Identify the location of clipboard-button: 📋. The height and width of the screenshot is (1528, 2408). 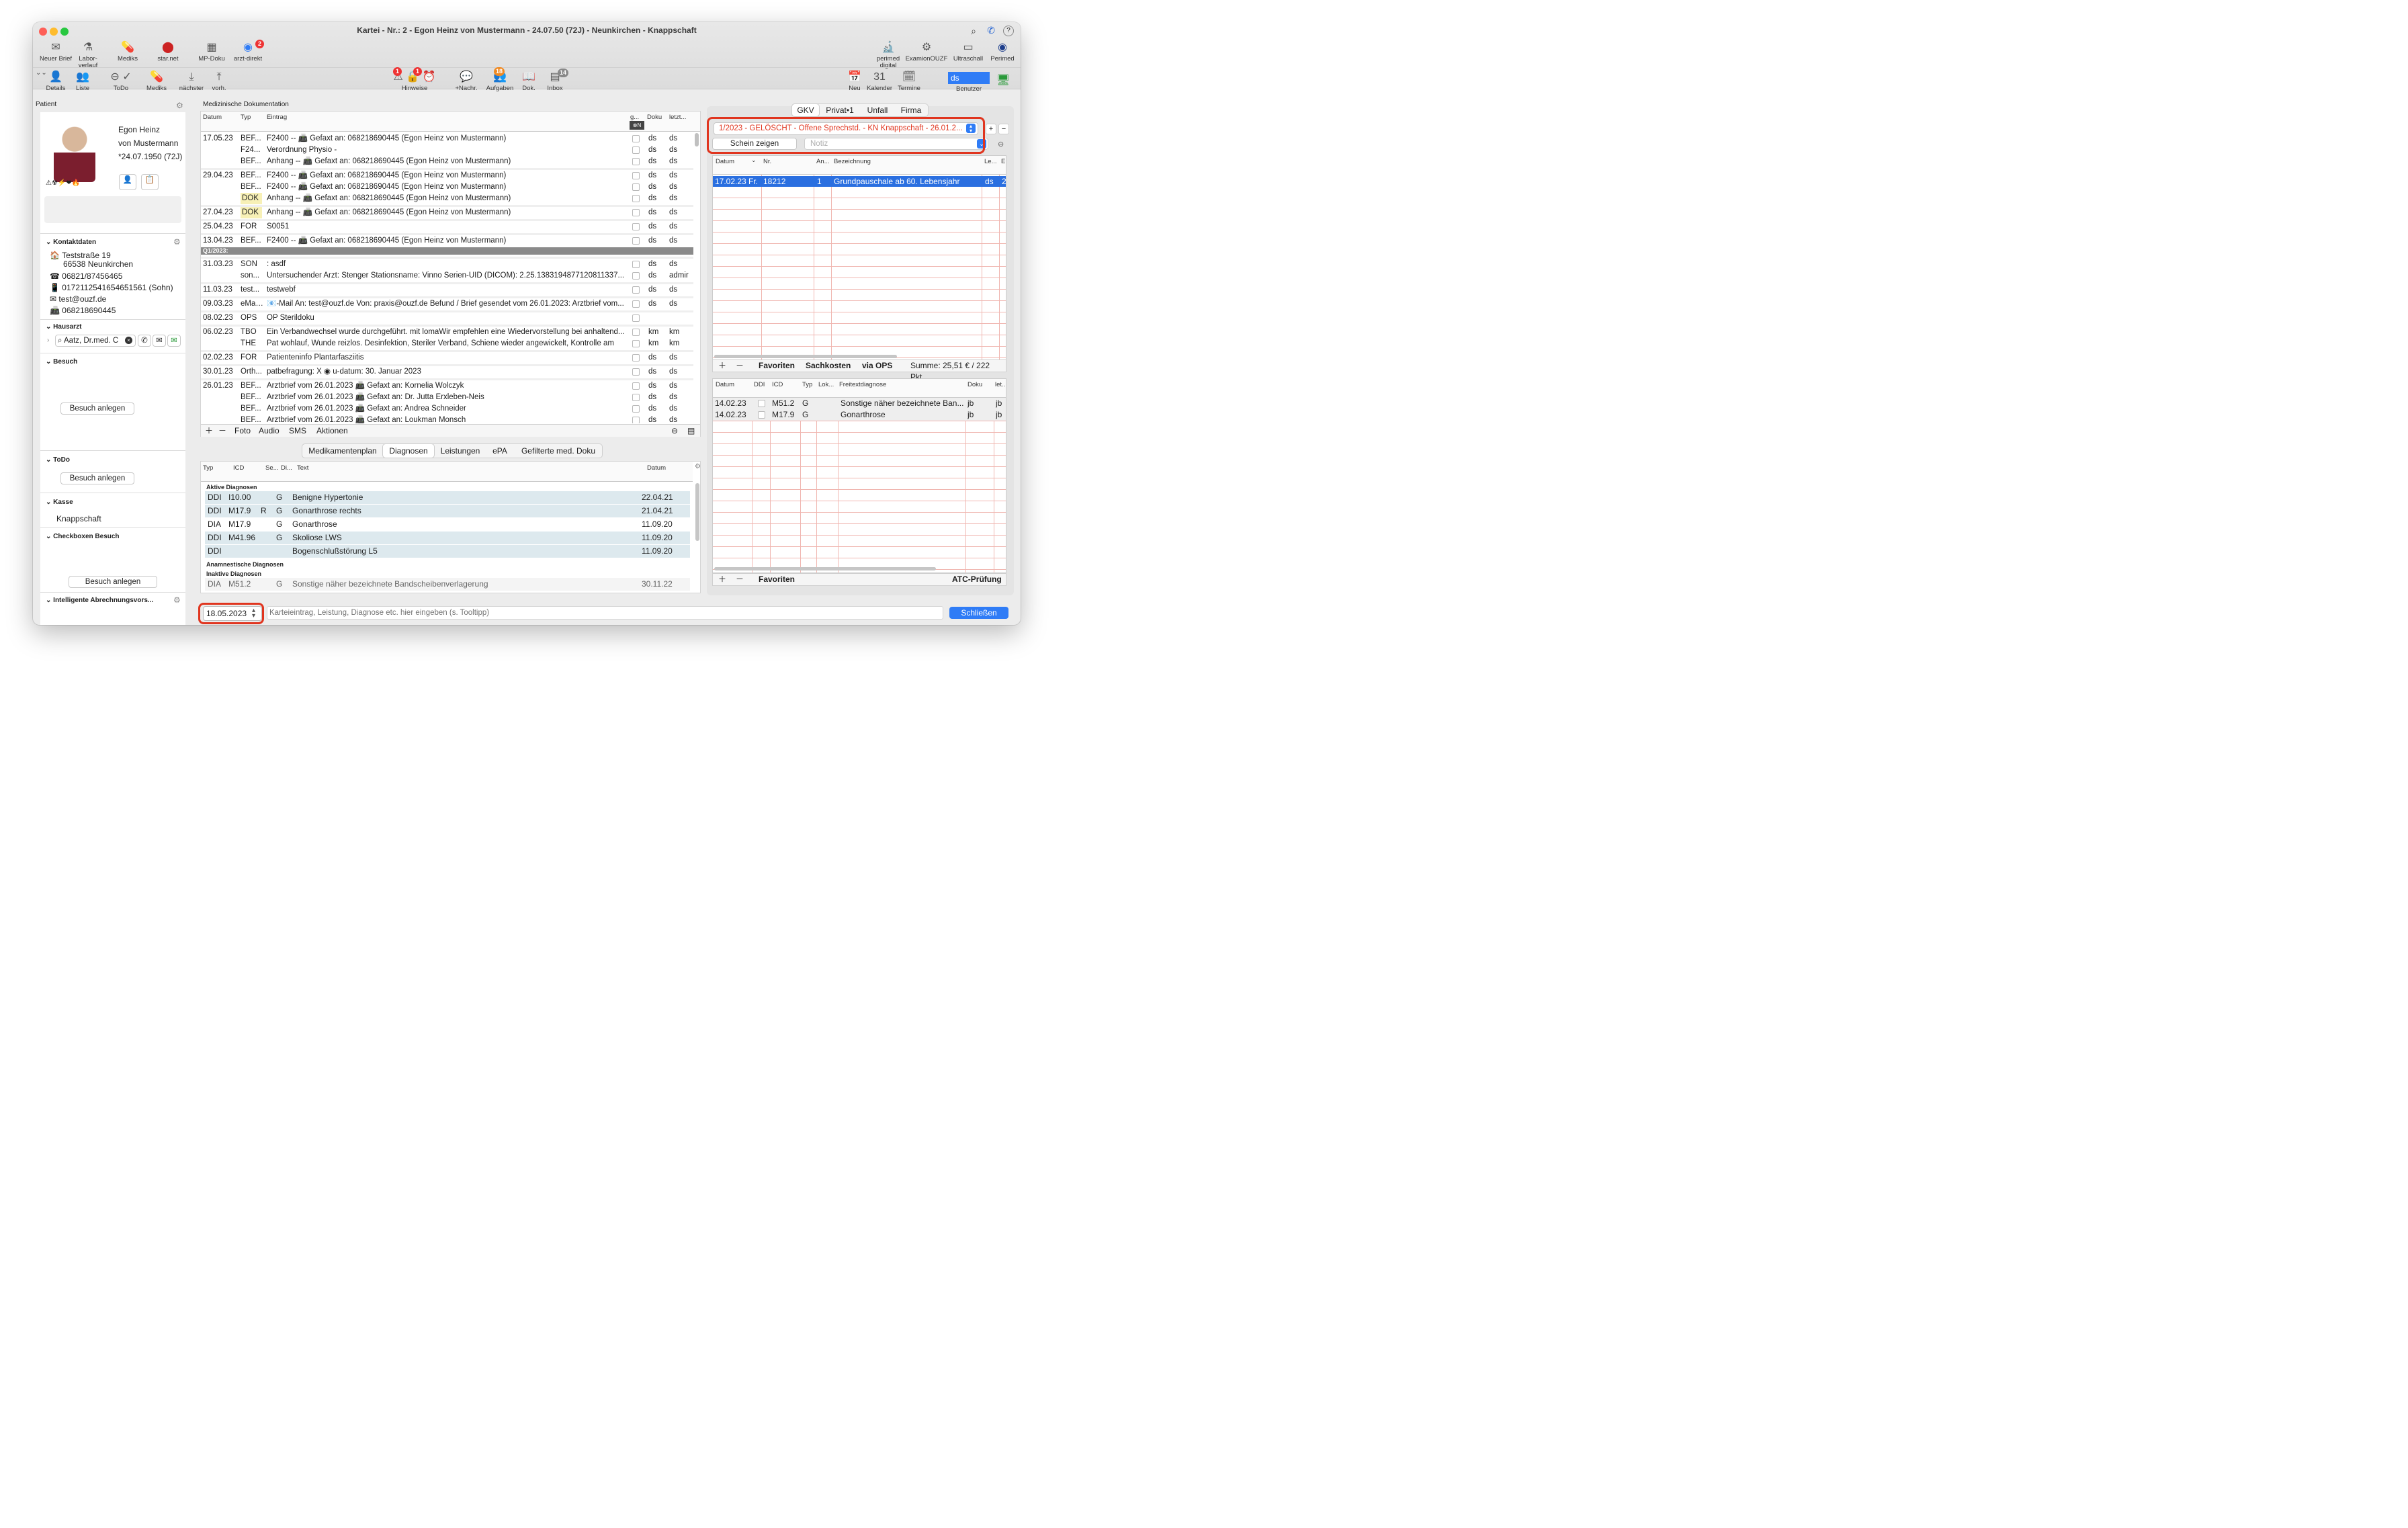
(150, 182).